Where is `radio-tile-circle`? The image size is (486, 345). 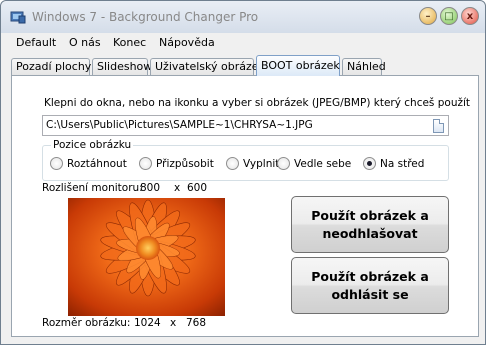 radio-tile-circle is located at coordinates (283, 163).